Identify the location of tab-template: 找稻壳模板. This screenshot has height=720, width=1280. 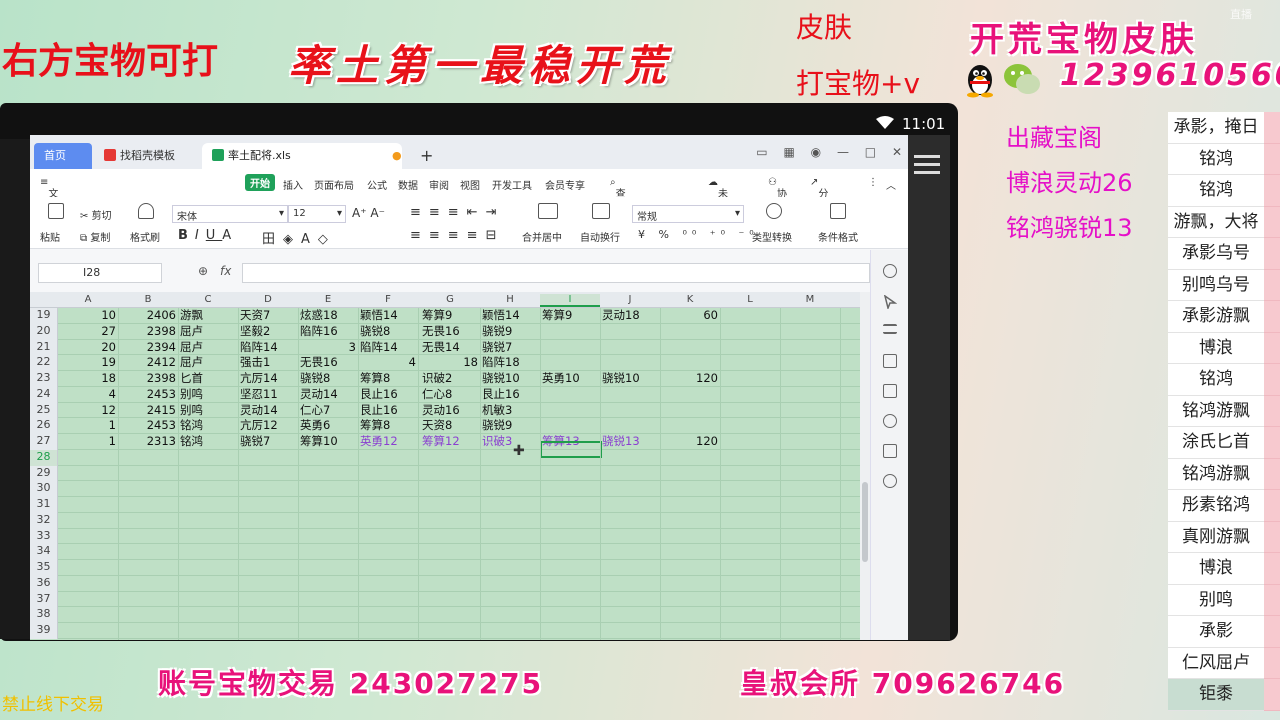
(147, 156).